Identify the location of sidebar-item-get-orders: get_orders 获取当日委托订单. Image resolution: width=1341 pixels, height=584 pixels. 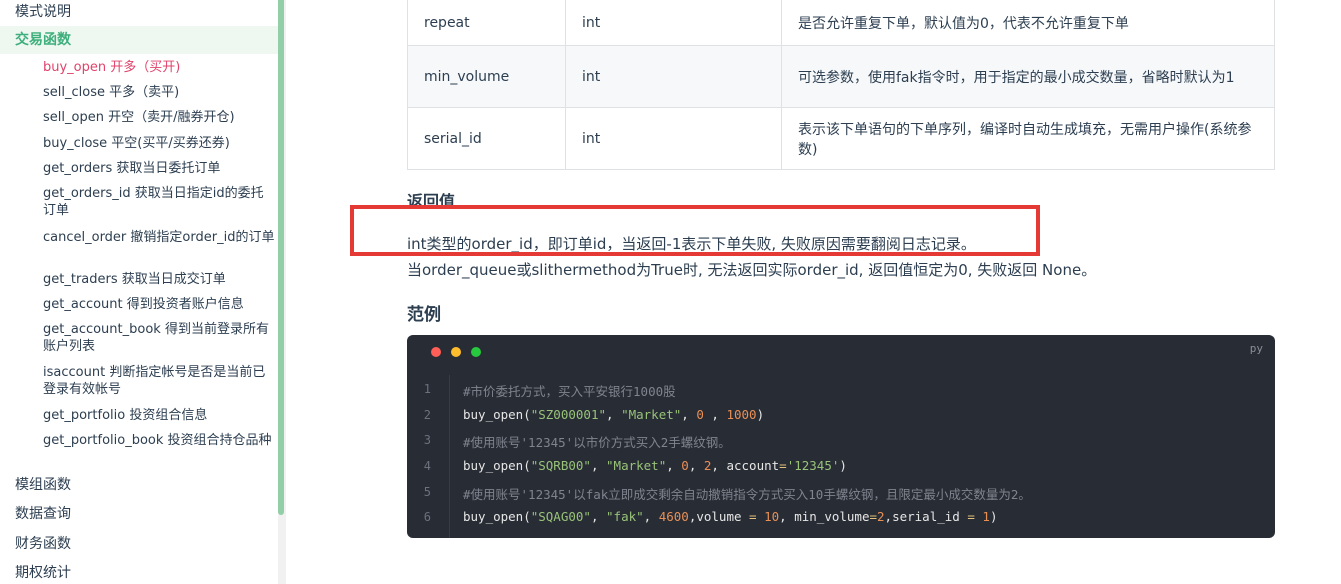
(159, 168).